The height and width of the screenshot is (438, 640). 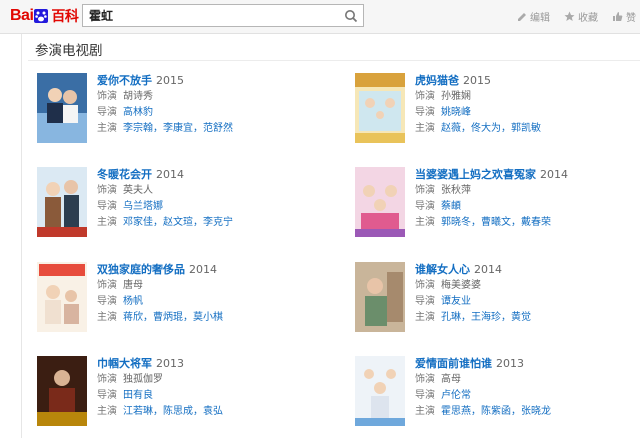 What do you see at coordinates (453, 363) in the screenshot?
I see `work-title: 爱情面前谁怕谁` at bounding box center [453, 363].